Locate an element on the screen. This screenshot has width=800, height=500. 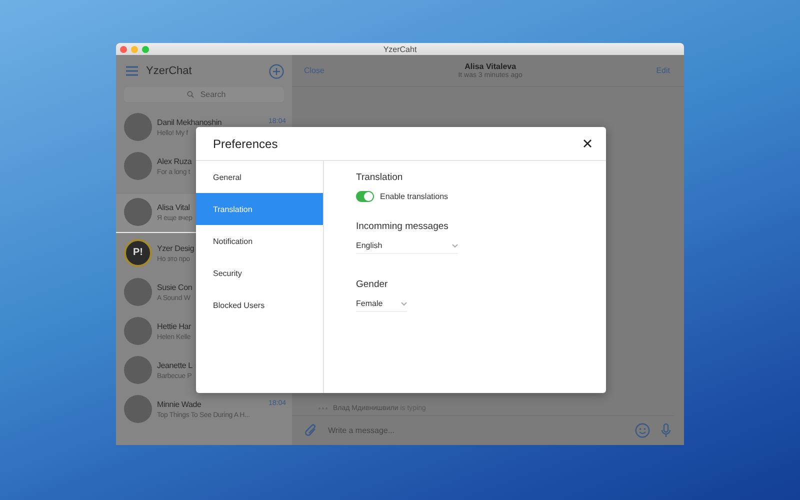
dialog-title: Preferences is located at coordinates (245, 143).